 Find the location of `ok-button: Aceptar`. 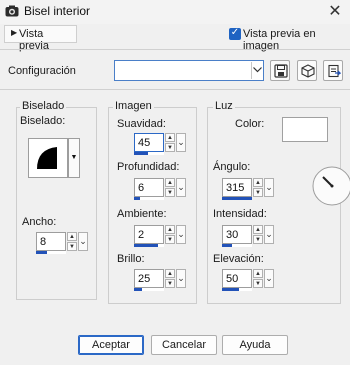

ok-button: Aceptar is located at coordinates (111, 345).